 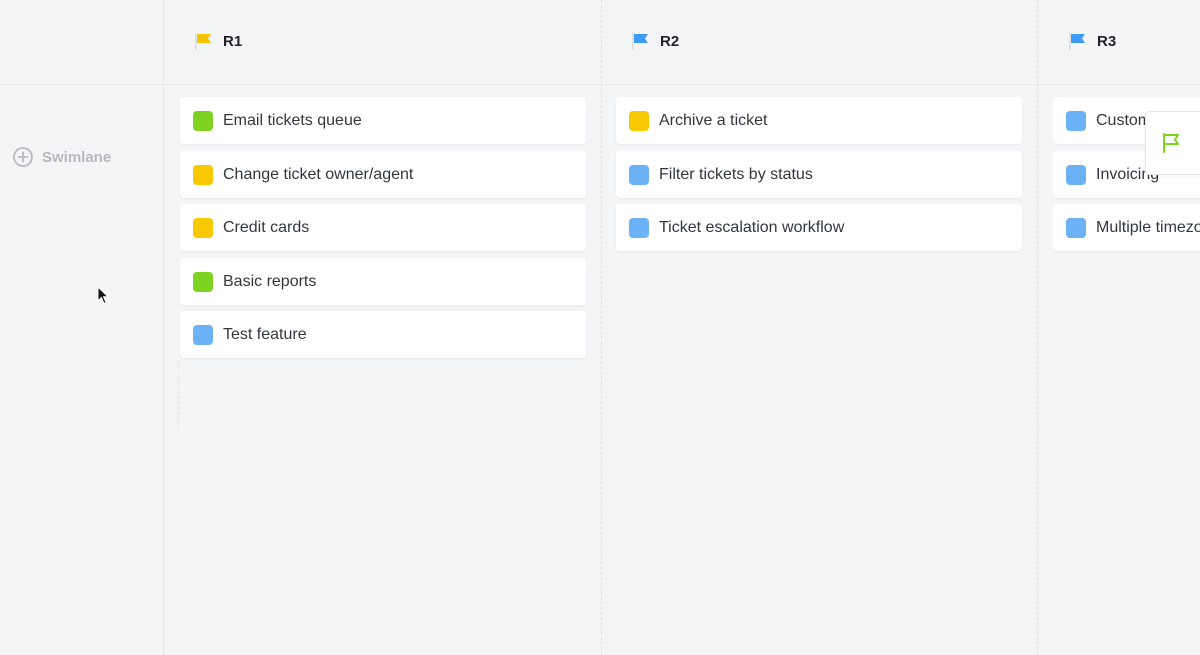 What do you see at coordinates (383, 334) in the screenshot?
I see `feature-card: Test feature` at bounding box center [383, 334].